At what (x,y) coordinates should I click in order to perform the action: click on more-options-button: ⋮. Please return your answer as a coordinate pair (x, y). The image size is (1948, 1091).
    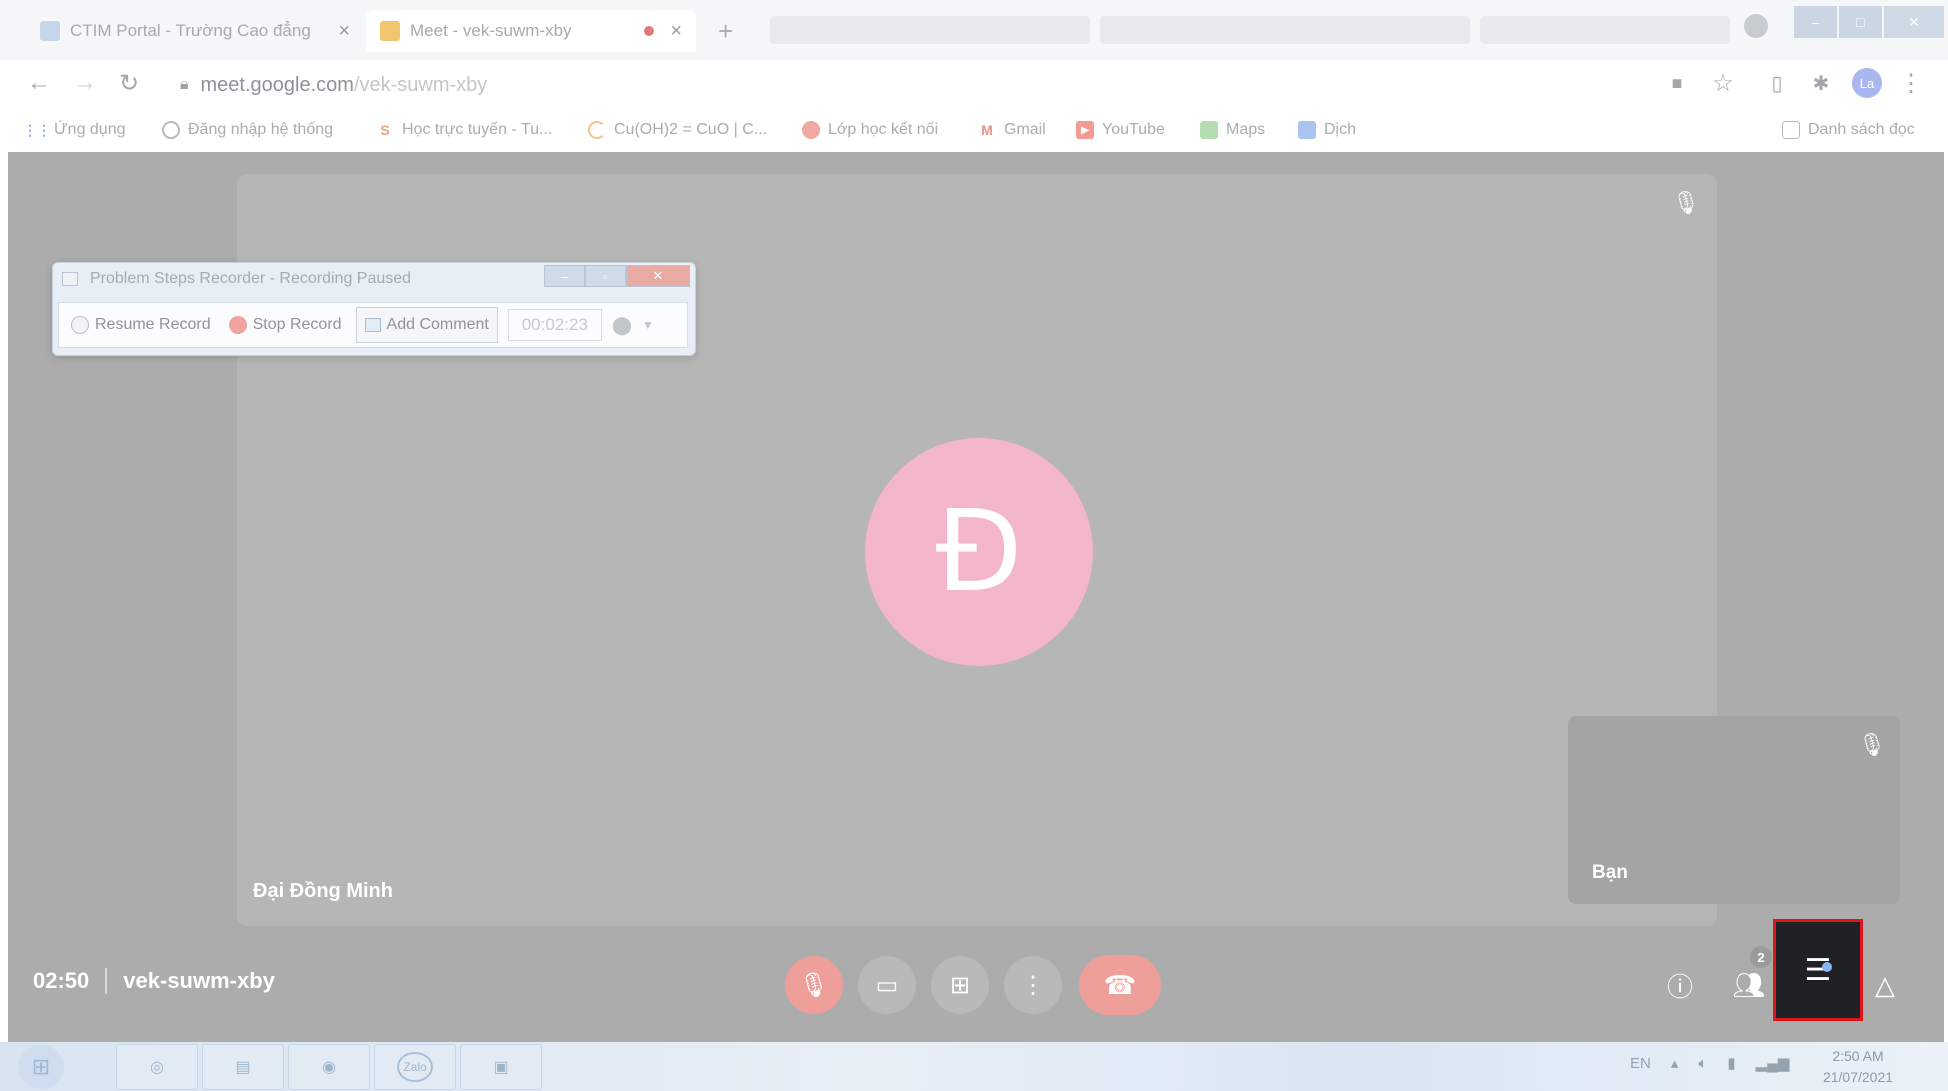
    Looking at the image, I should click on (1033, 985).